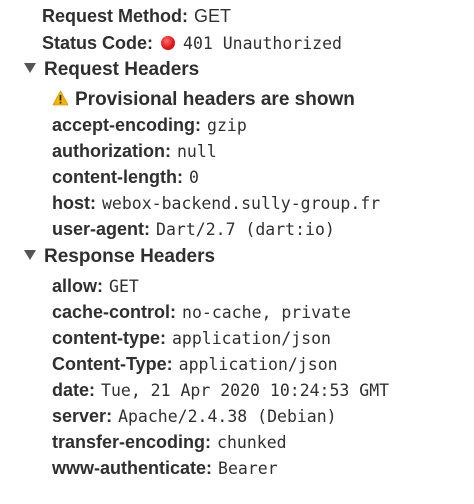  What do you see at coordinates (227, 416) in the screenshot?
I see `header-value: Apache/2.4.38 (Debian)` at bounding box center [227, 416].